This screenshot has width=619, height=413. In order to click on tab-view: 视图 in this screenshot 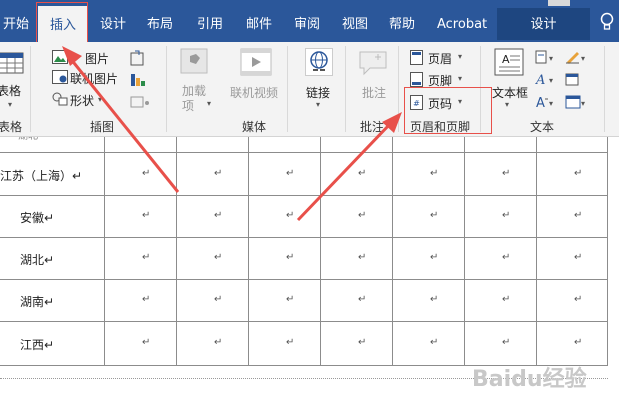, I will do `click(355, 21)`.